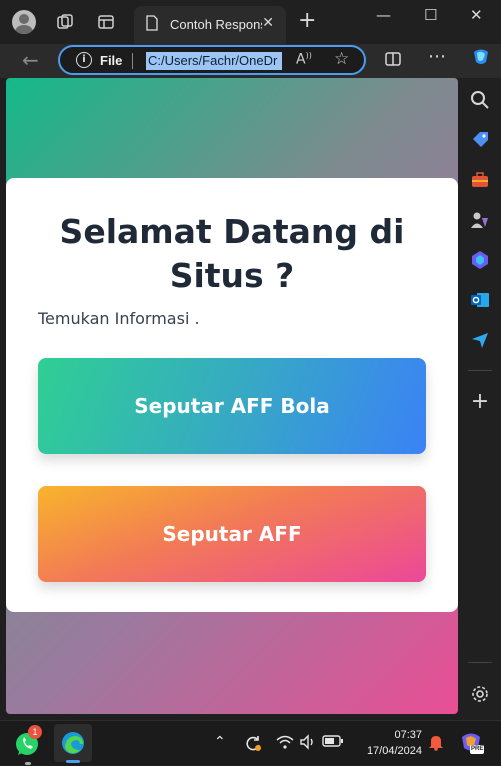  What do you see at coordinates (480, 370) in the screenshot?
I see `sidebar-divider` at bounding box center [480, 370].